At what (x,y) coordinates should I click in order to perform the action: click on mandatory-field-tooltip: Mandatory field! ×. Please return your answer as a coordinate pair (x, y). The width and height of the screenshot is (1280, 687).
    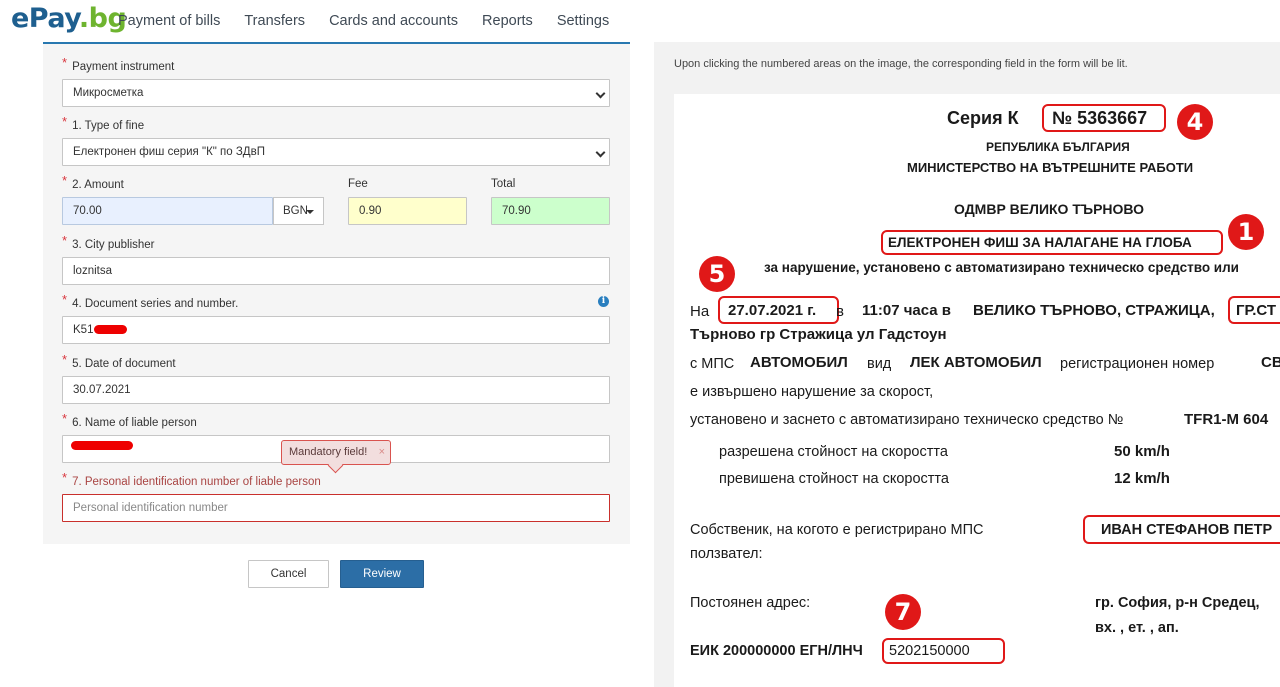
    Looking at the image, I should click on (336, 452).